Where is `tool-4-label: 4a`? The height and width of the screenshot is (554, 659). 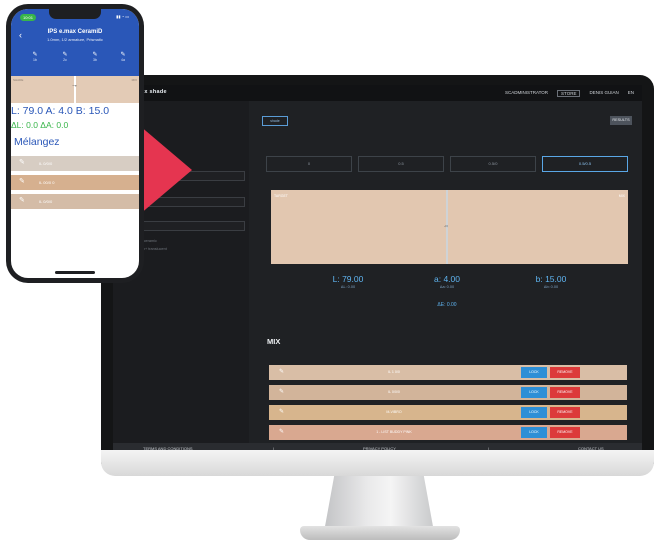
tool-4-label: 4a is located at coordinates (123, 60).